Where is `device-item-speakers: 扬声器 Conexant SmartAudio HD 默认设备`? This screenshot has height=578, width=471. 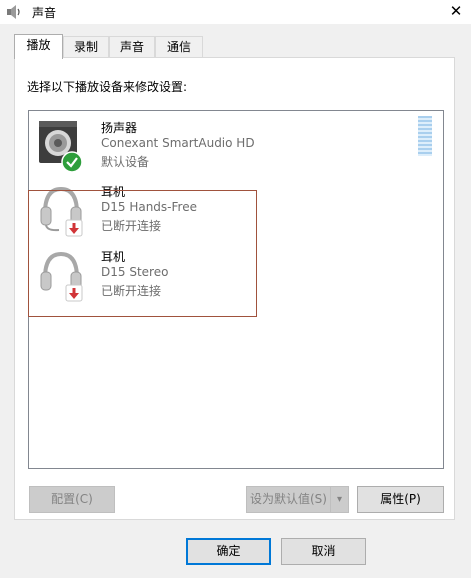
device-item-speakers: 扬声器 Conexant SmartAudio HD 默认设备 is located at coordinates (227, 149).